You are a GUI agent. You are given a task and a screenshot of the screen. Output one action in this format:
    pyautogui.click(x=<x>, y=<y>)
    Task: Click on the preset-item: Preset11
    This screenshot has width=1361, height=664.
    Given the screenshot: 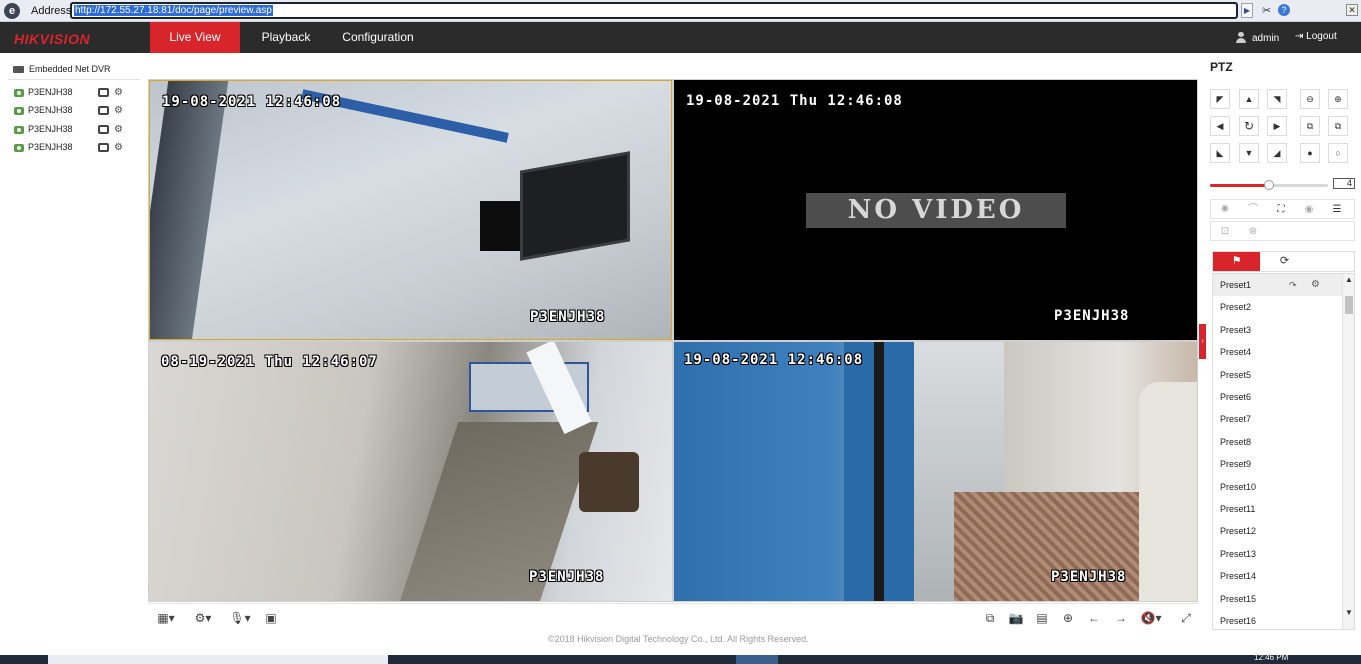 What is the action you would take?
    pyautogui.click(x=1278, y=509)
    